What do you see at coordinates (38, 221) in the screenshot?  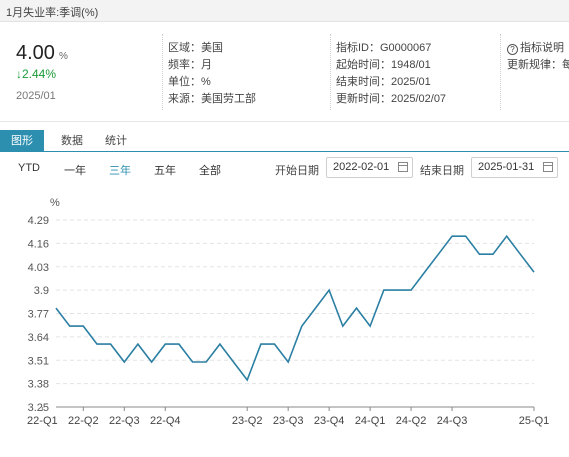 I see `y-tick-label: 4.29` at bounding box center [38, 221].